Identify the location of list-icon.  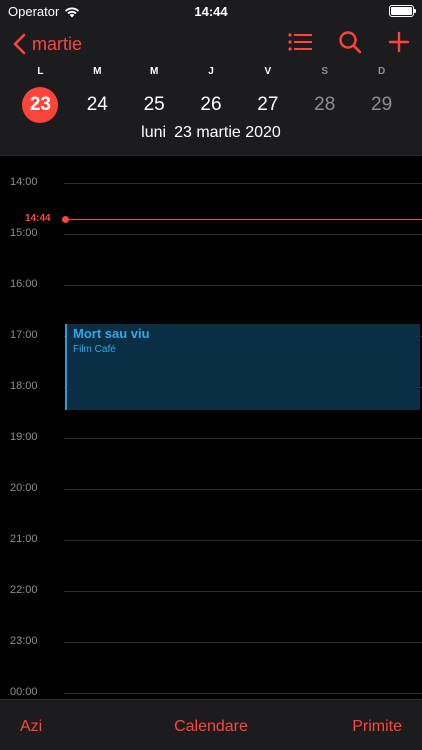
(300, 42).